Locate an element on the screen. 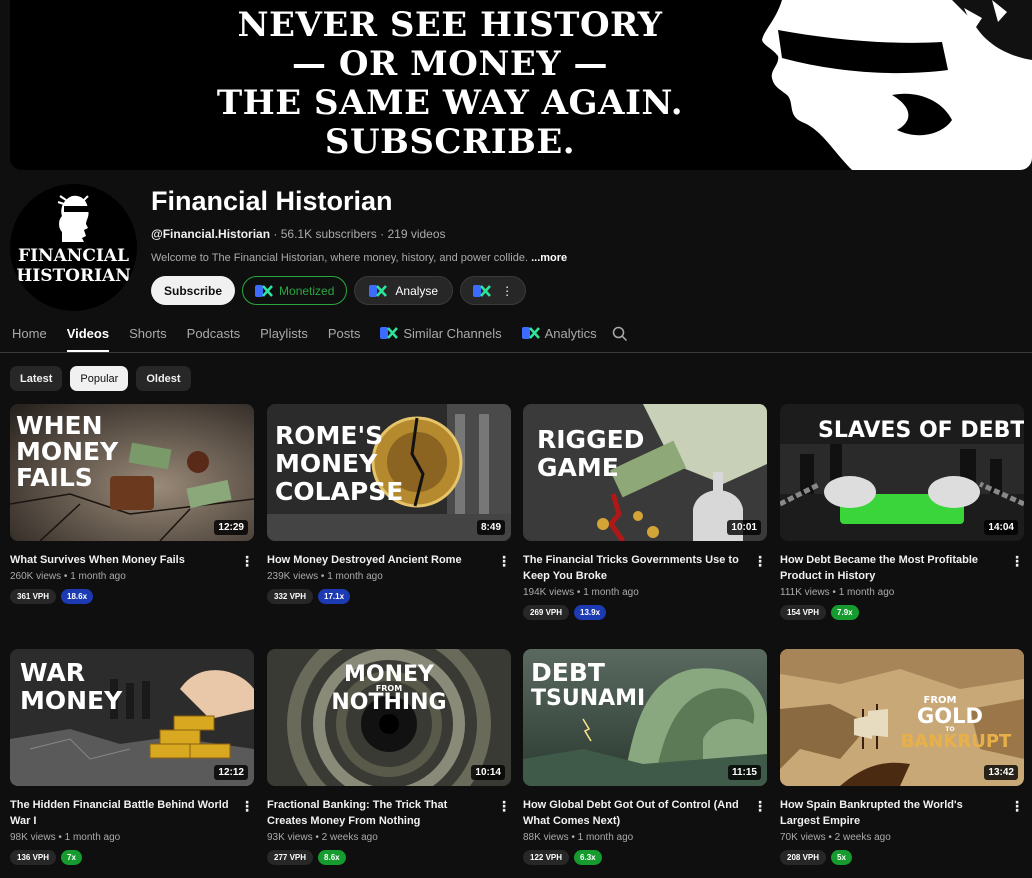 This screenshot has width=1032, height=878. subscribe-button: Subscribe is located at coordinates (193, 290).